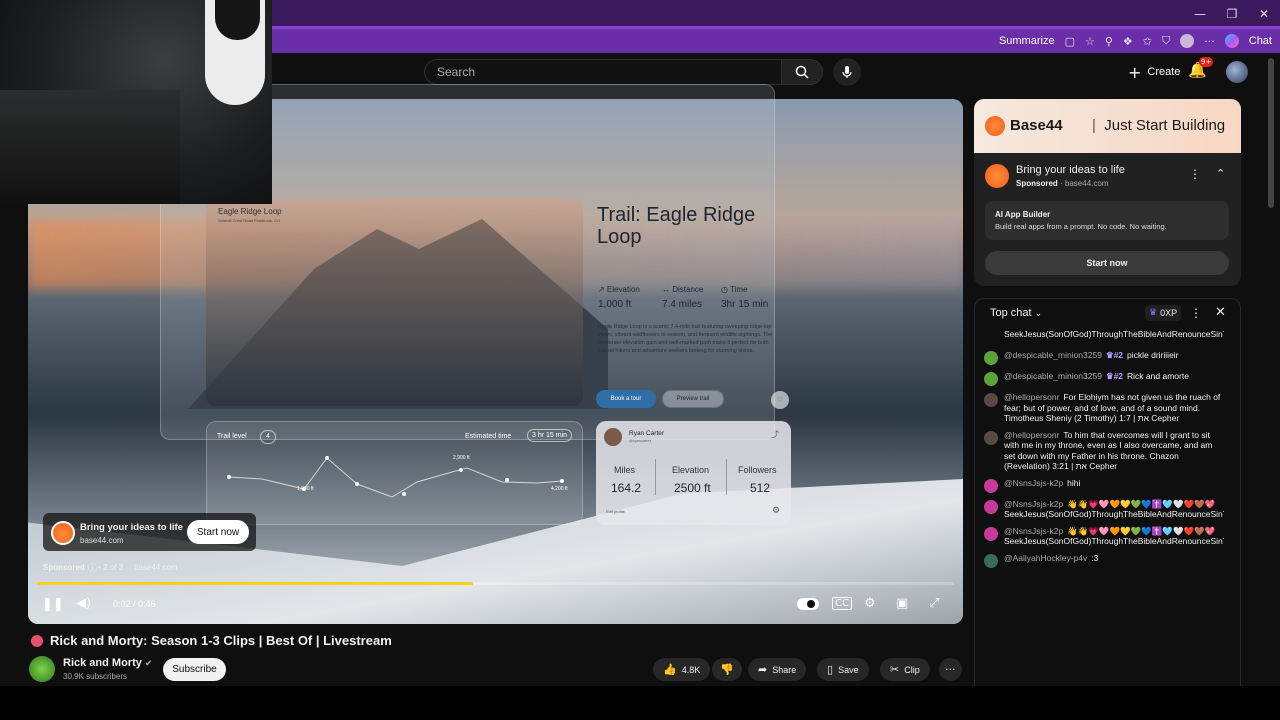  Describe the element at coordinates (1070, 41) in the screenshot. I see `split-screen-icon: ▢` at that location.